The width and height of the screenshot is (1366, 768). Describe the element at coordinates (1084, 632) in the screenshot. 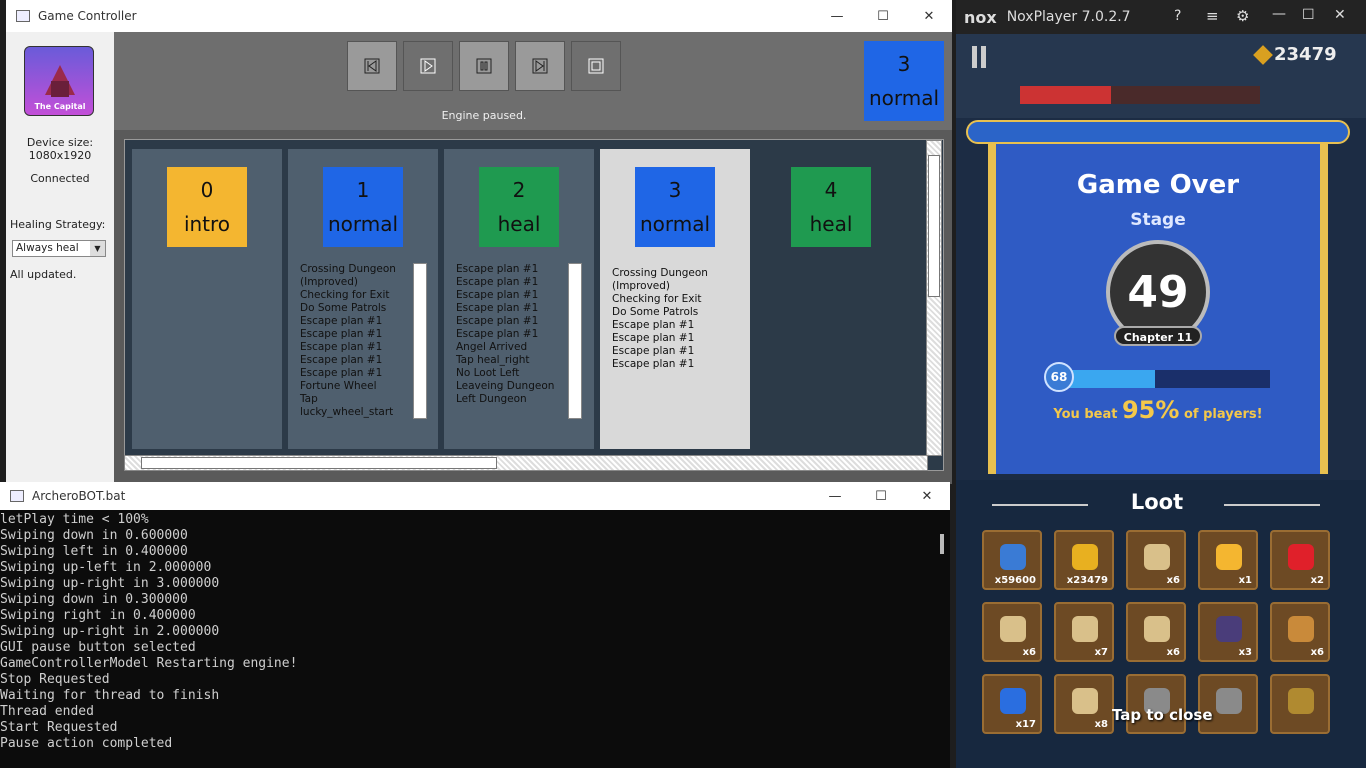

I see `loot-item: x7` at that location.